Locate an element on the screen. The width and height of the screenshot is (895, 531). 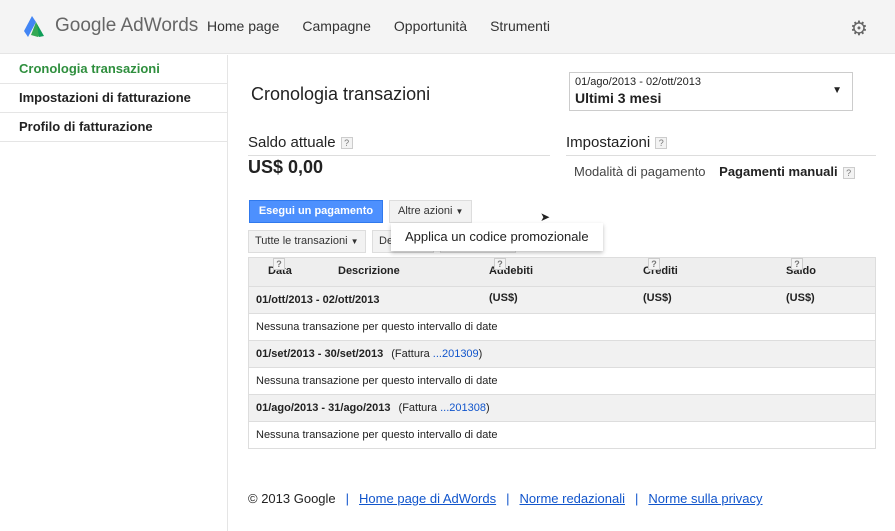
gear-icon: ⚙ is located at coordinates (859, 28).